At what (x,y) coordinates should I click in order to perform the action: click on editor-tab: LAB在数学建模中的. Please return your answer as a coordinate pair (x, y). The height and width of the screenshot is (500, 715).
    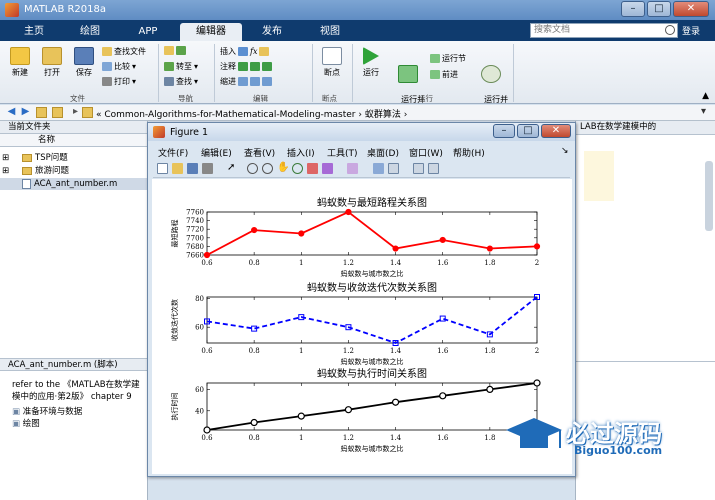
    Looking at the image, I should click on (645, 128).